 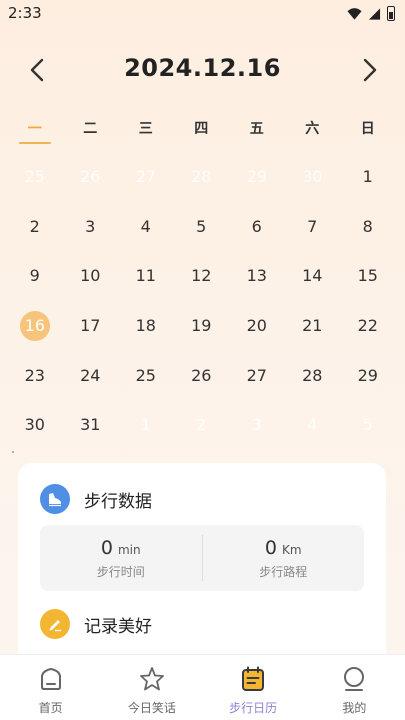 I want to click on calendar-day: 29, so click(x=368, y=375).